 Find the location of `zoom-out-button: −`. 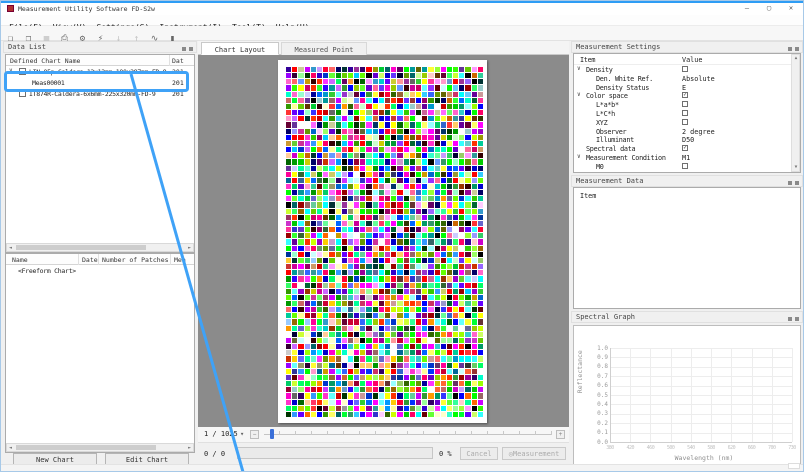

zoom-out-button: − is located at coordinates (254, 434).